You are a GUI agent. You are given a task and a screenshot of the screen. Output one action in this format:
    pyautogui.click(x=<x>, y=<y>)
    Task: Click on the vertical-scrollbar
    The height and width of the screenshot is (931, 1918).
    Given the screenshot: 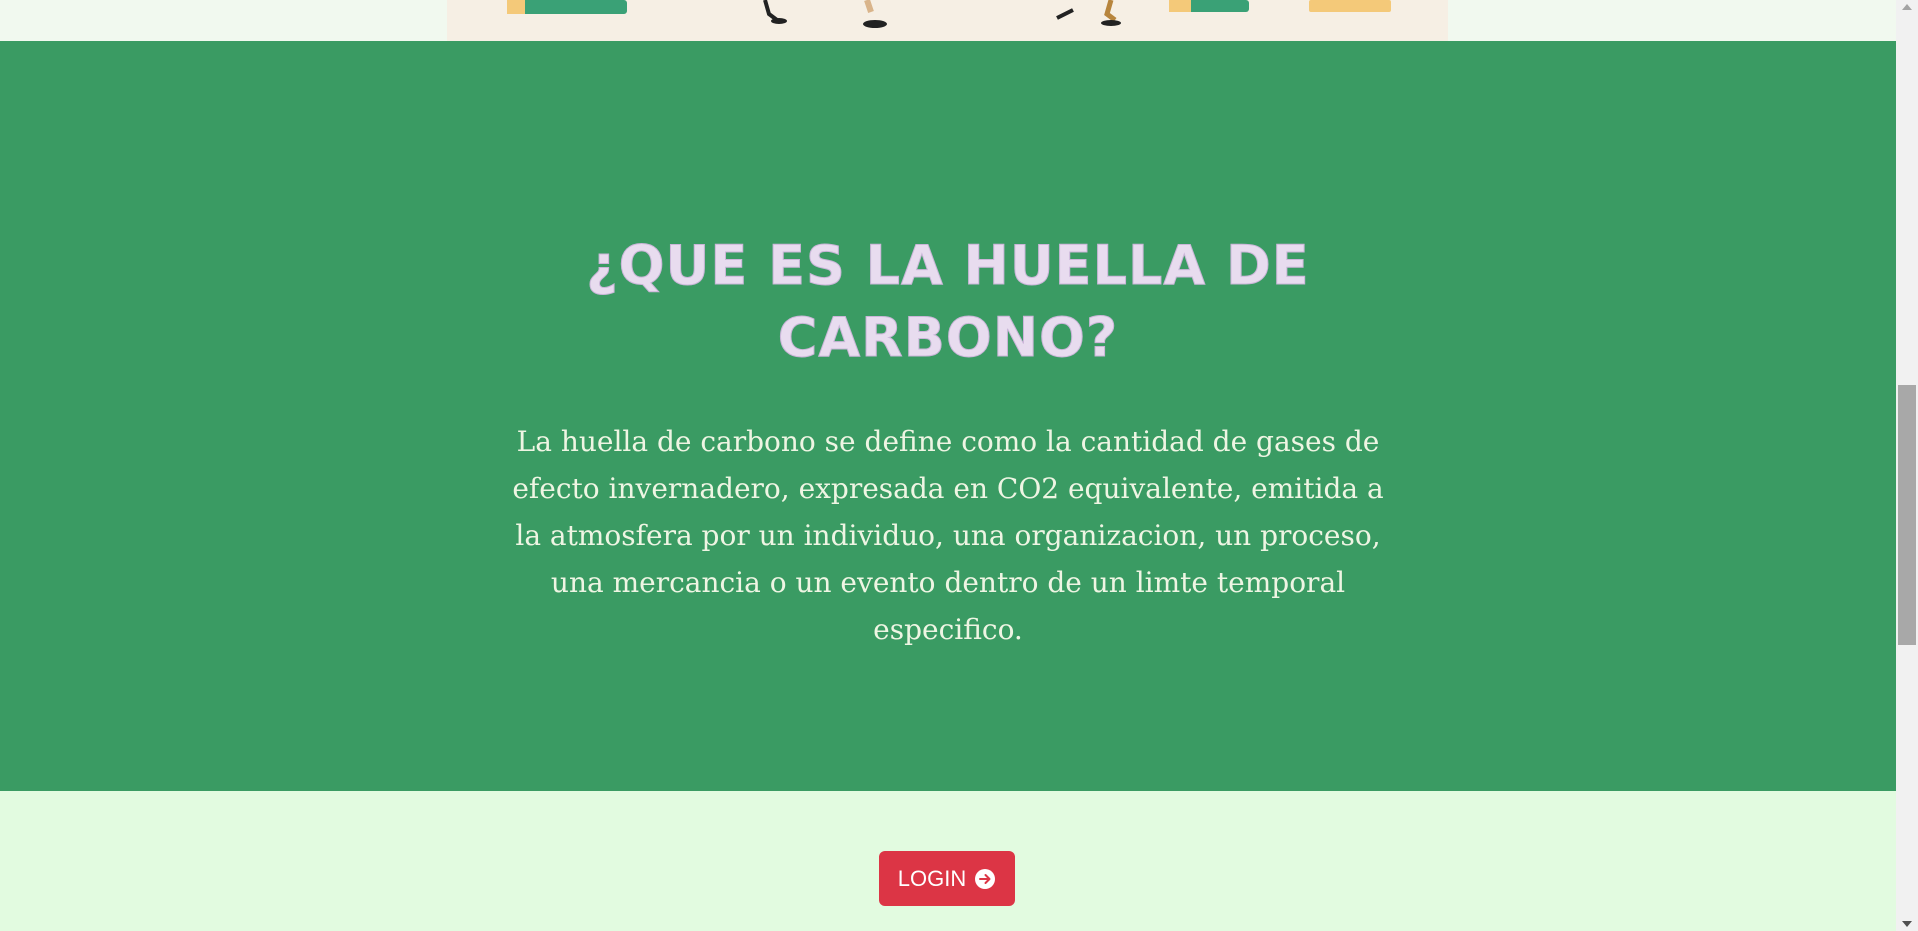 What is the action you would take?
    pyautogui.click(x=1907, y=465)
    